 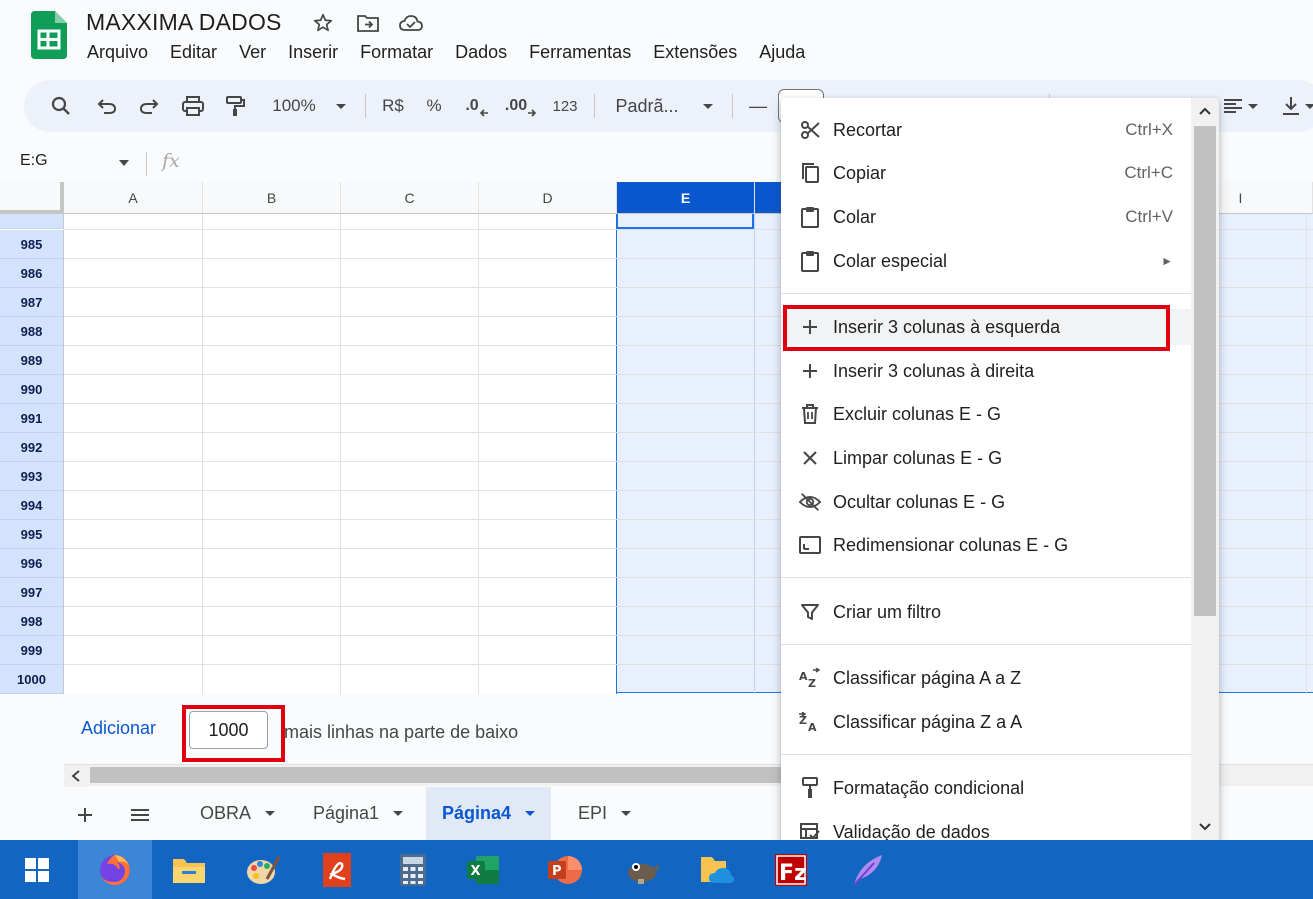 I want to click on powerpoint-icon: P, so click(x=565, y=869).